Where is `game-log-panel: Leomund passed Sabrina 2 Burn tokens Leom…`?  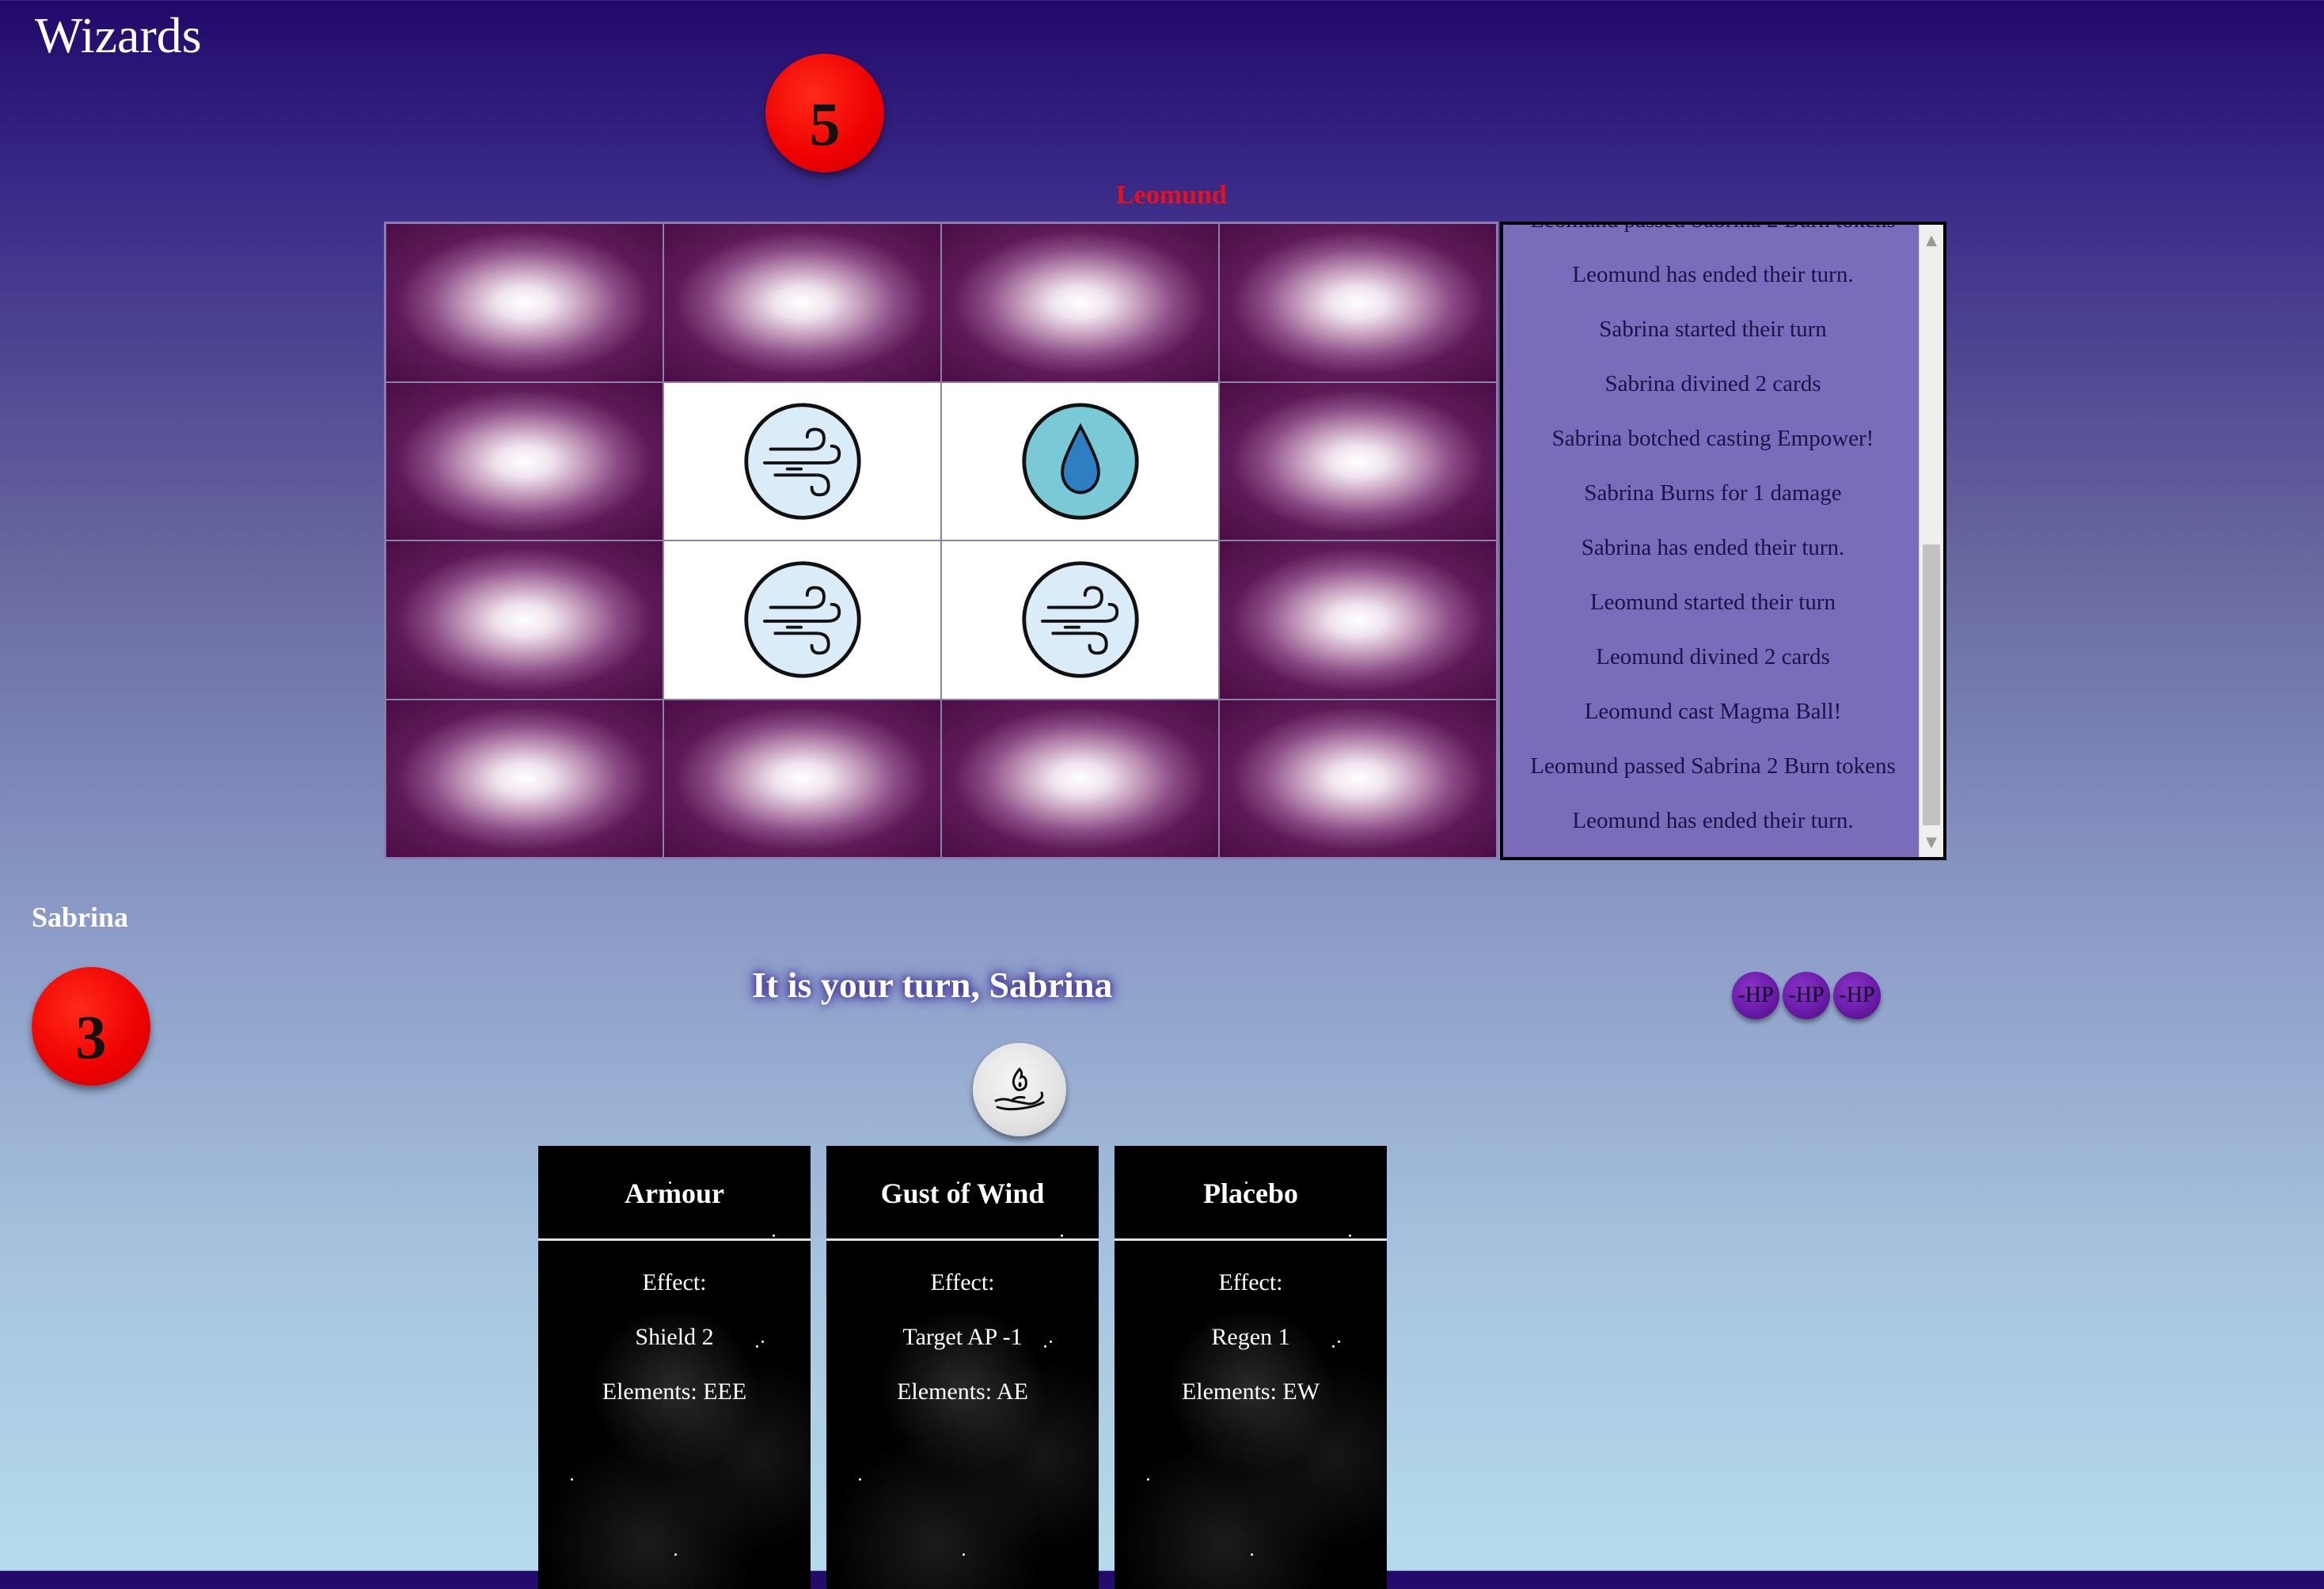 game-log-panel: Leomund passed Sabrina 2 Burn tokens Leom… is located at coordinates (1723, 541).